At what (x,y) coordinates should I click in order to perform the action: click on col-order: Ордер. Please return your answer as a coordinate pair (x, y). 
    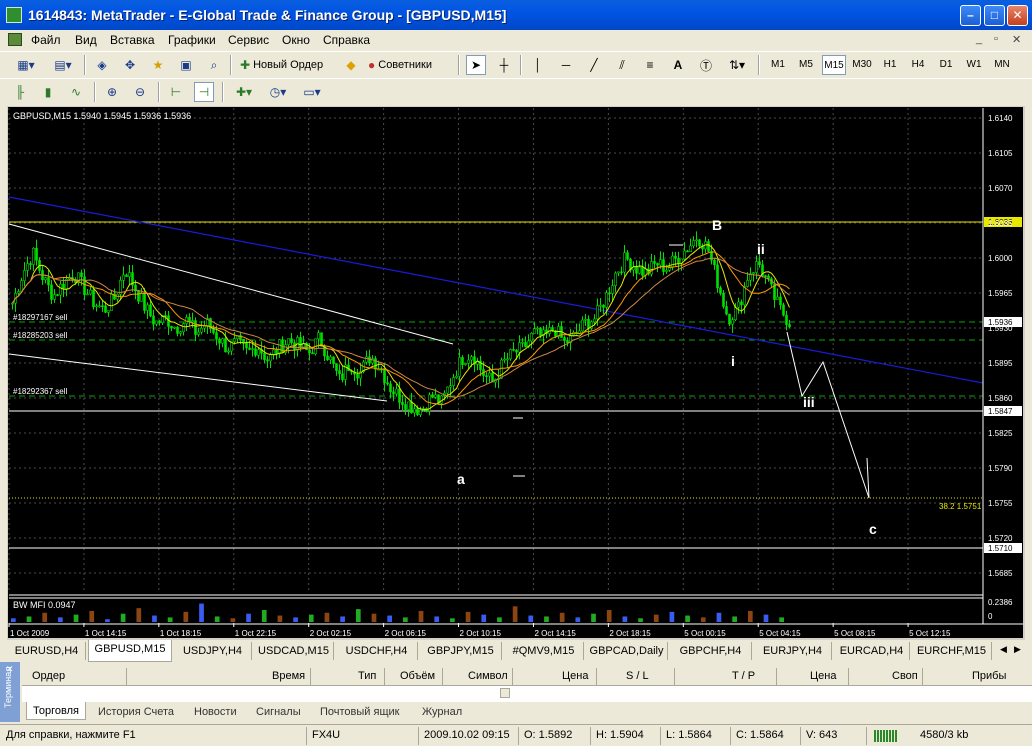
    Looking at the image, I should click on (48, 676).